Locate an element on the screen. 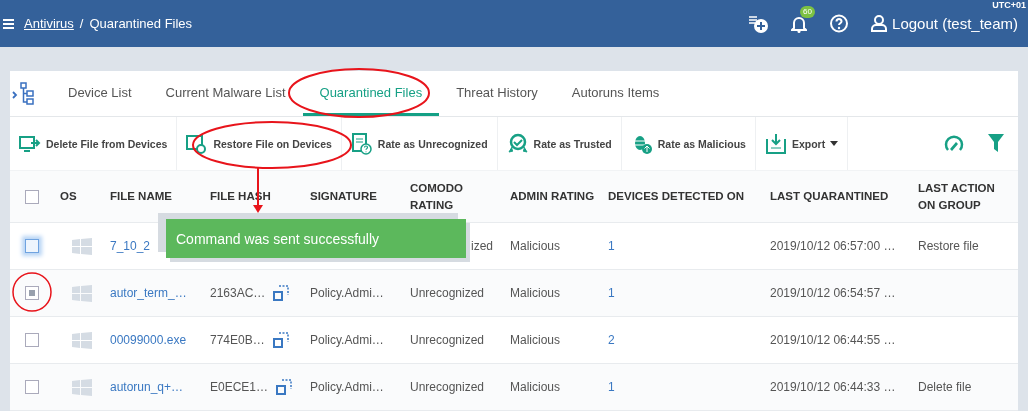 The image size is (1028, 411). document-question-icon is located at coordinates (361, 143).